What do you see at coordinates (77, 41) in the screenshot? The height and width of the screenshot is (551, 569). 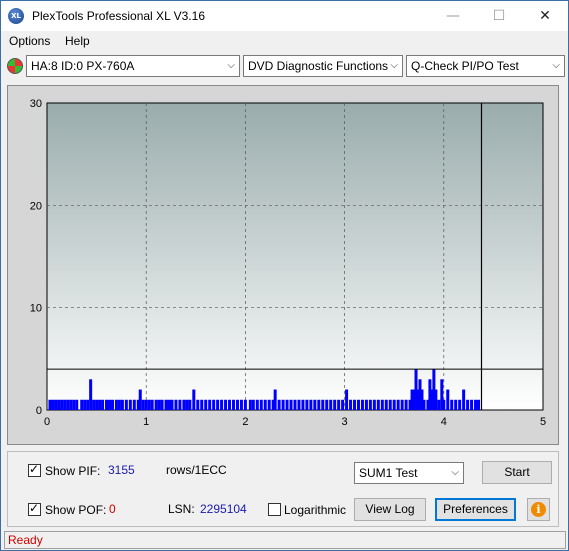 I see `menu-help: Help` at bounding box center [77, 41].